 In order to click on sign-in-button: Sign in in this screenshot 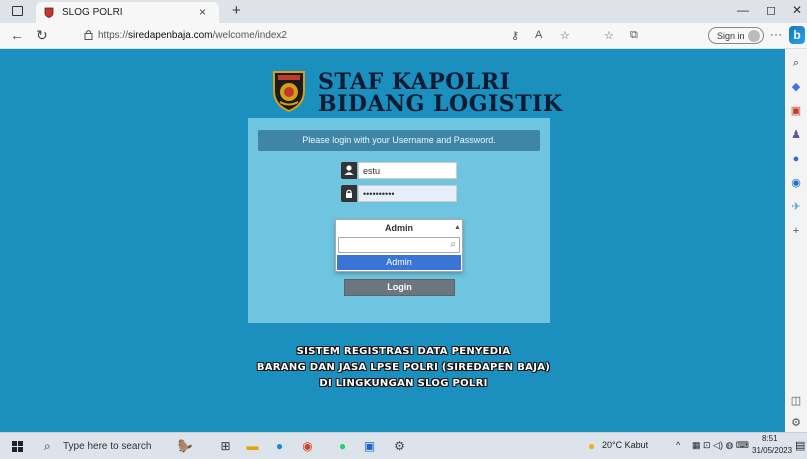, I will do `click(736, 35)`.